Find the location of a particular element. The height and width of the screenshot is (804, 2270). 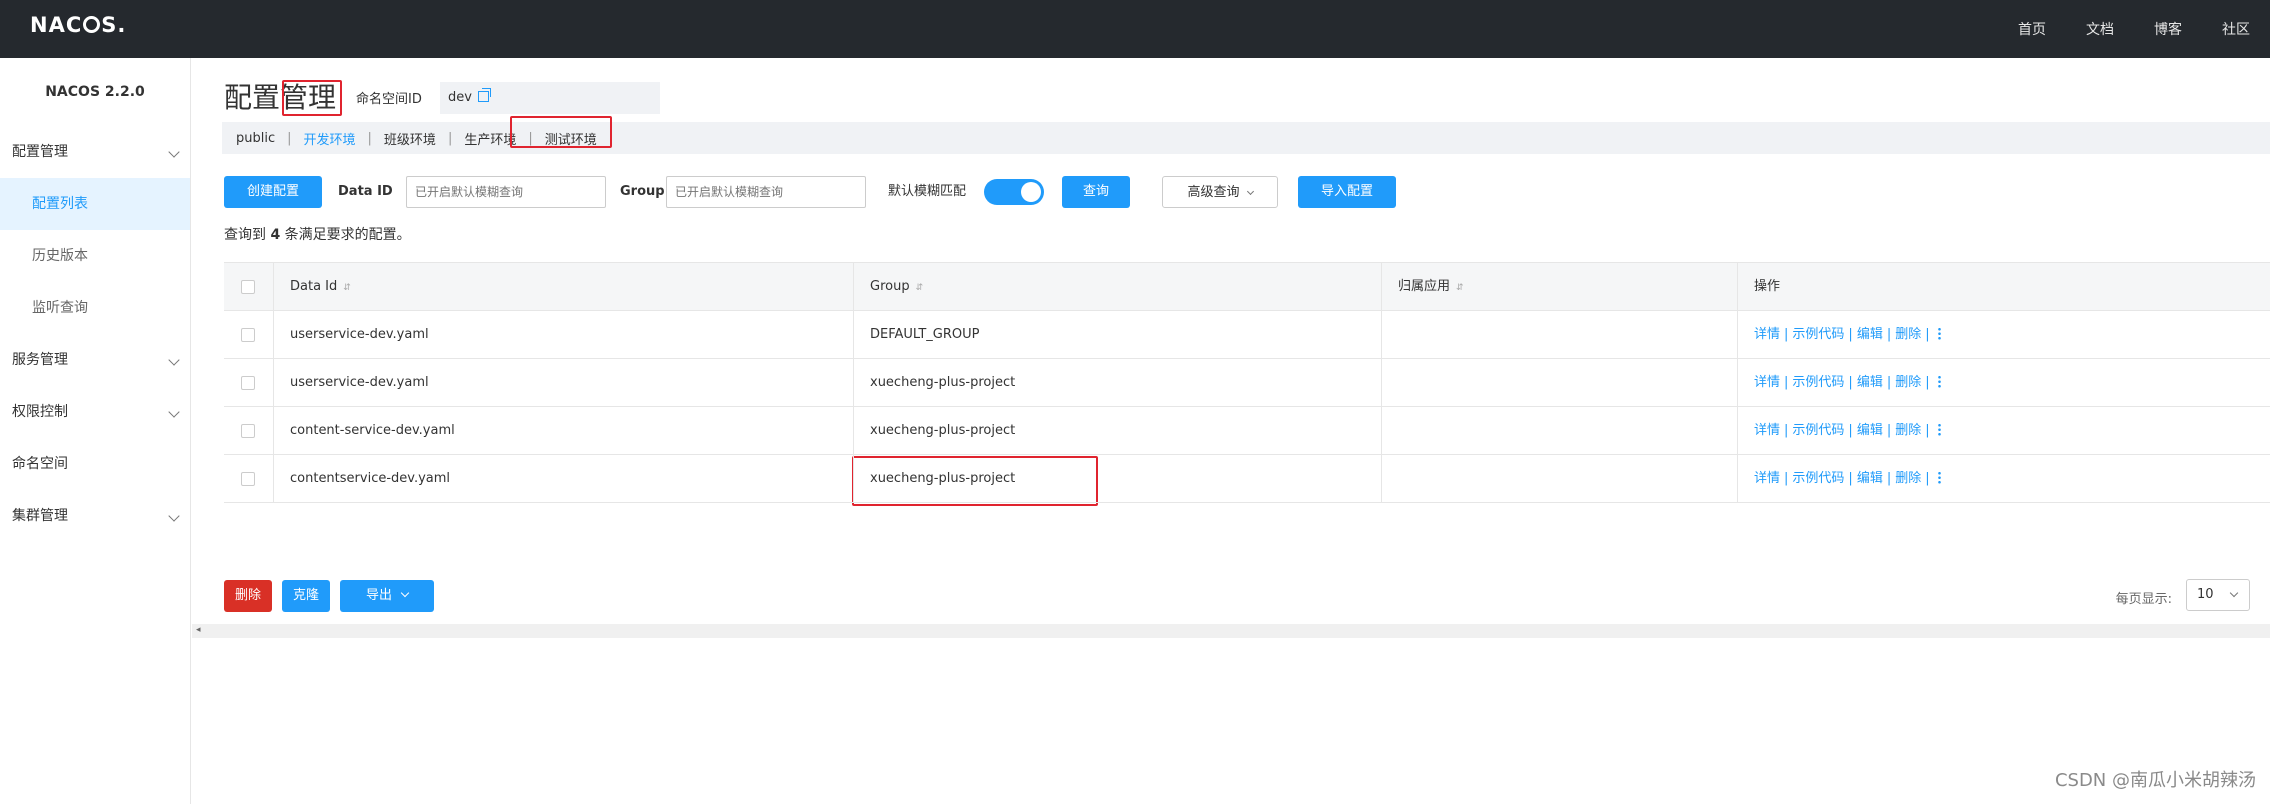

create-config-button: 创建配置 is located at coordinates (273, 192).